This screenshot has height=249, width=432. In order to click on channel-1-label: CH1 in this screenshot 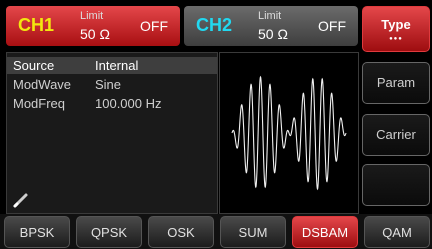, I will do `click(36, 25)`.